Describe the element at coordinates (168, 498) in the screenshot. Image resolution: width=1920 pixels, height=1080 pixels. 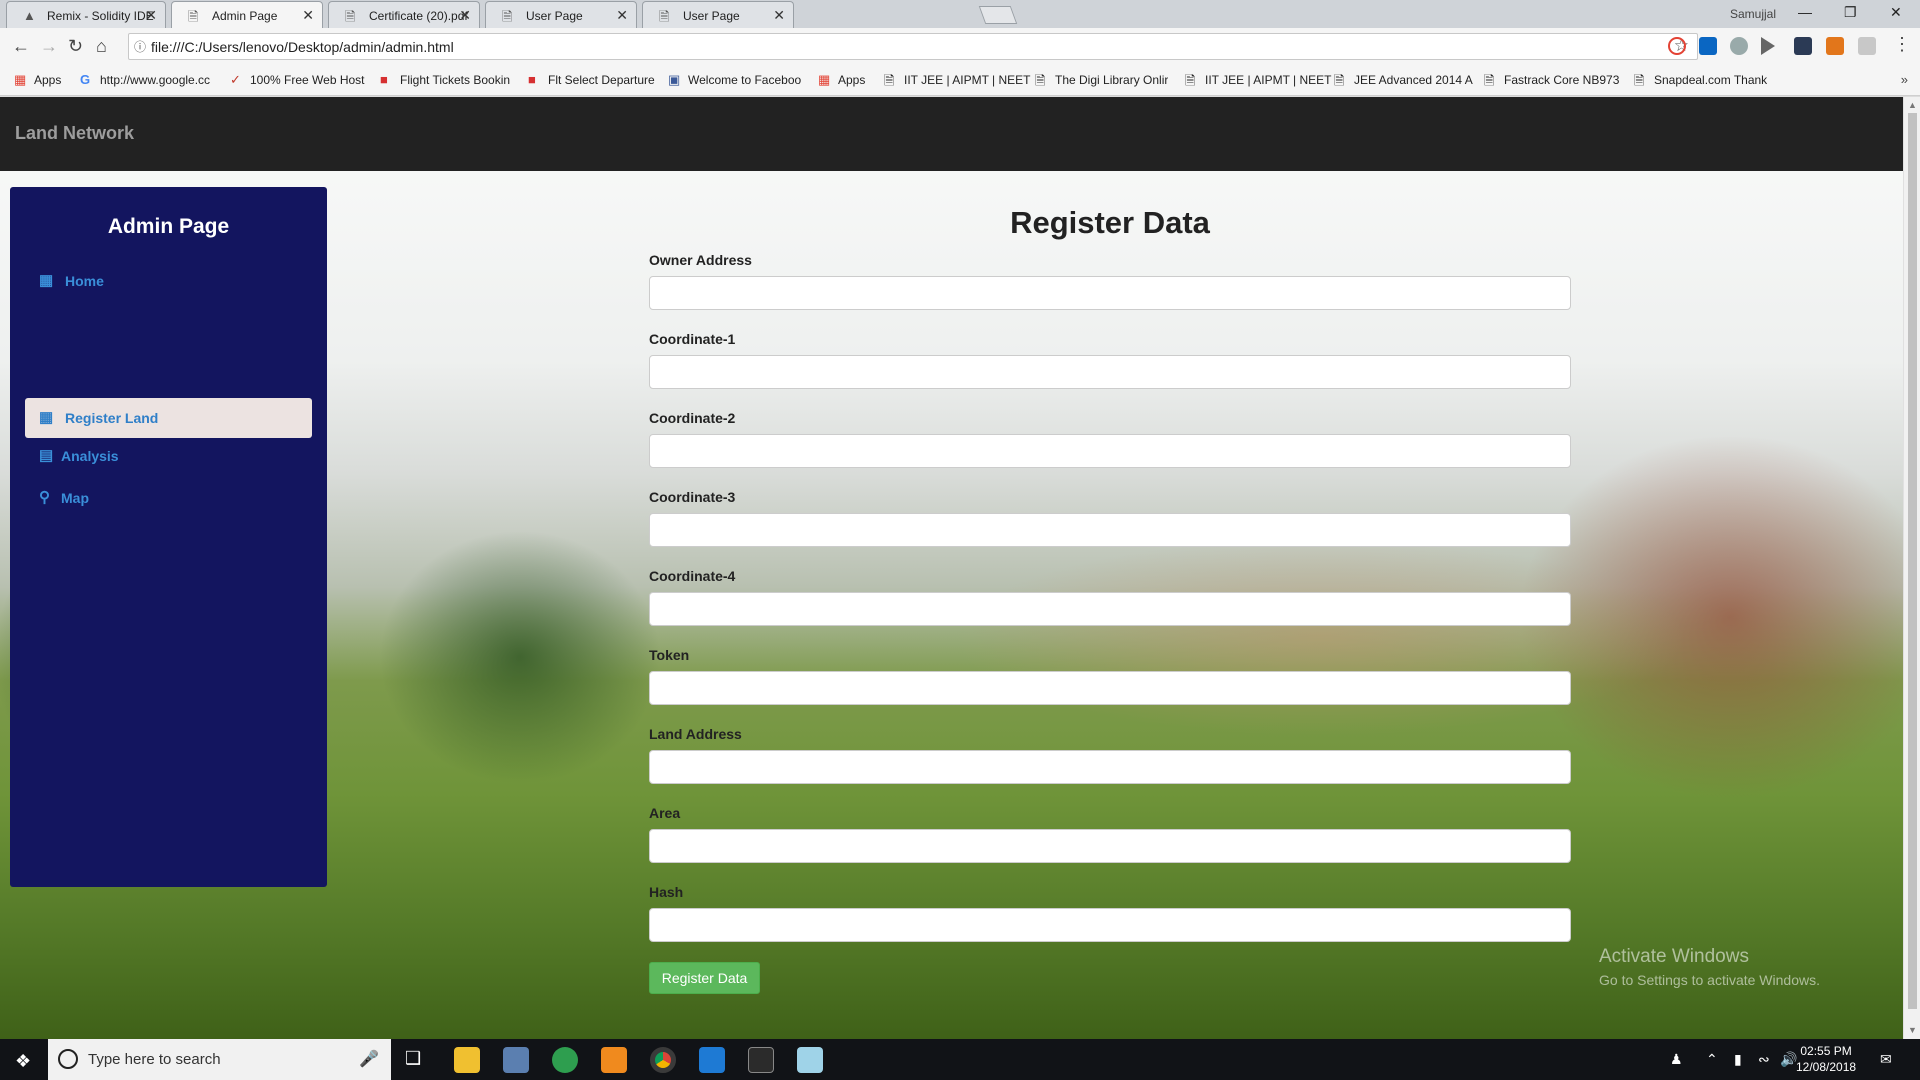
I see `sidebar-item-map: ⚲ Map` at that location.